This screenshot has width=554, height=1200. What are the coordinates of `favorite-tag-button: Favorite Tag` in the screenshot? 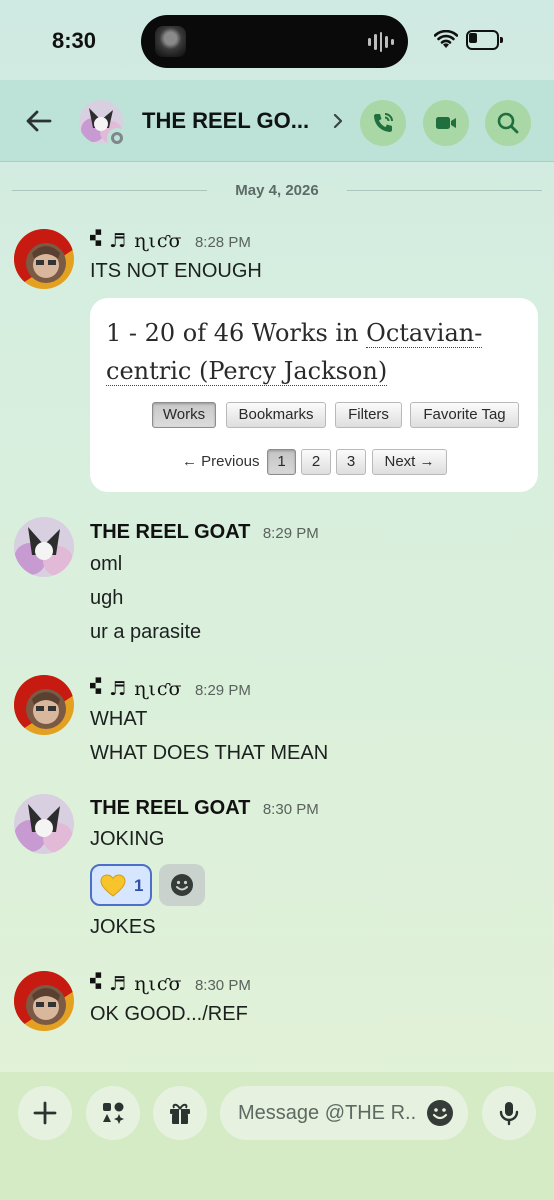 It's located at (464, 415).